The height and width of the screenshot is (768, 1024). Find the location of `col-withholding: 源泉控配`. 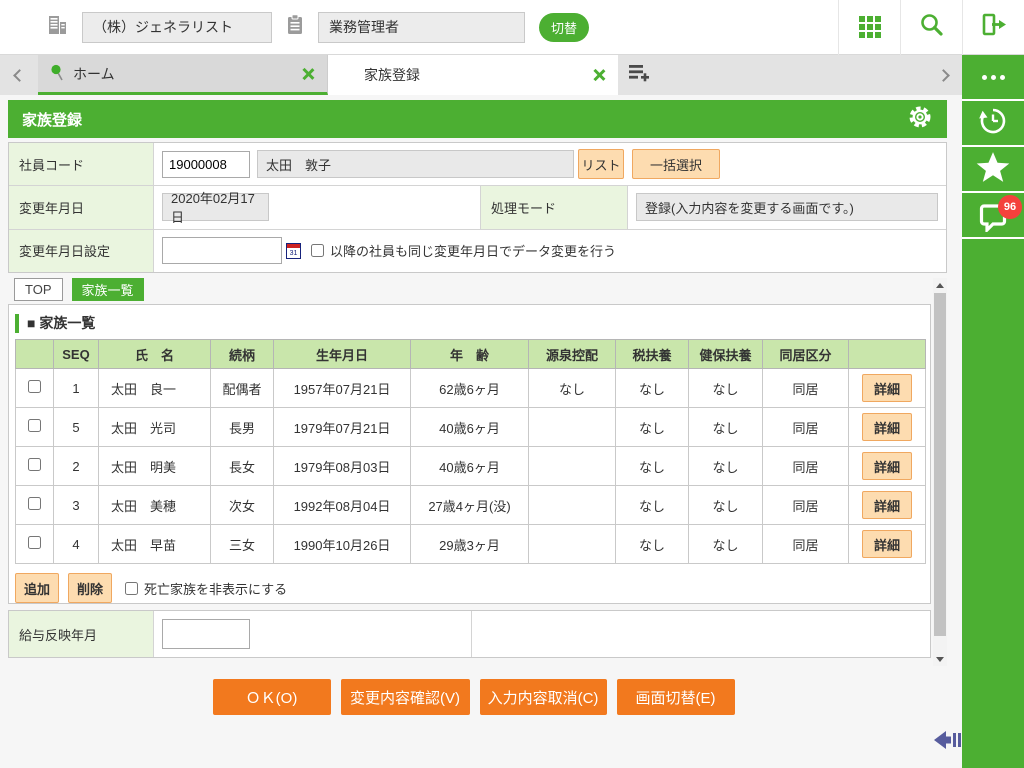

col-withholding: 源泉控配 is located at coordinates (572, 354).